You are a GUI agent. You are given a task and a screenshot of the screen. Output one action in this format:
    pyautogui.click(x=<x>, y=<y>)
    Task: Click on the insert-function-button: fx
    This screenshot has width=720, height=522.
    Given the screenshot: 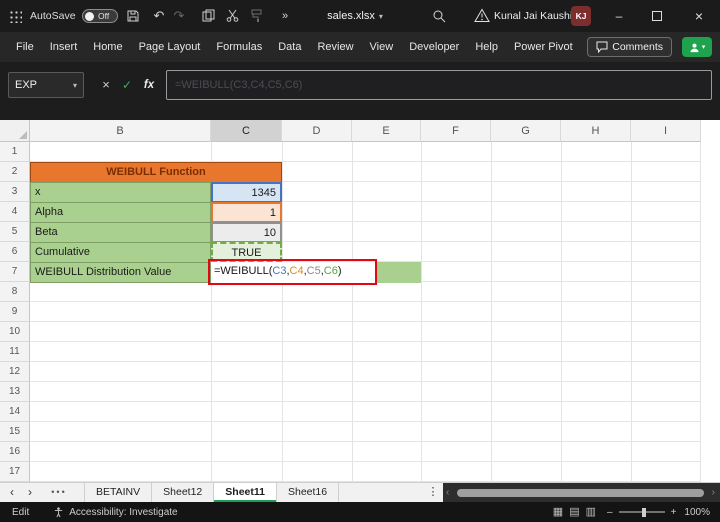 What is the action you would take?
    pyautogui.click(x=149, y=85)
    